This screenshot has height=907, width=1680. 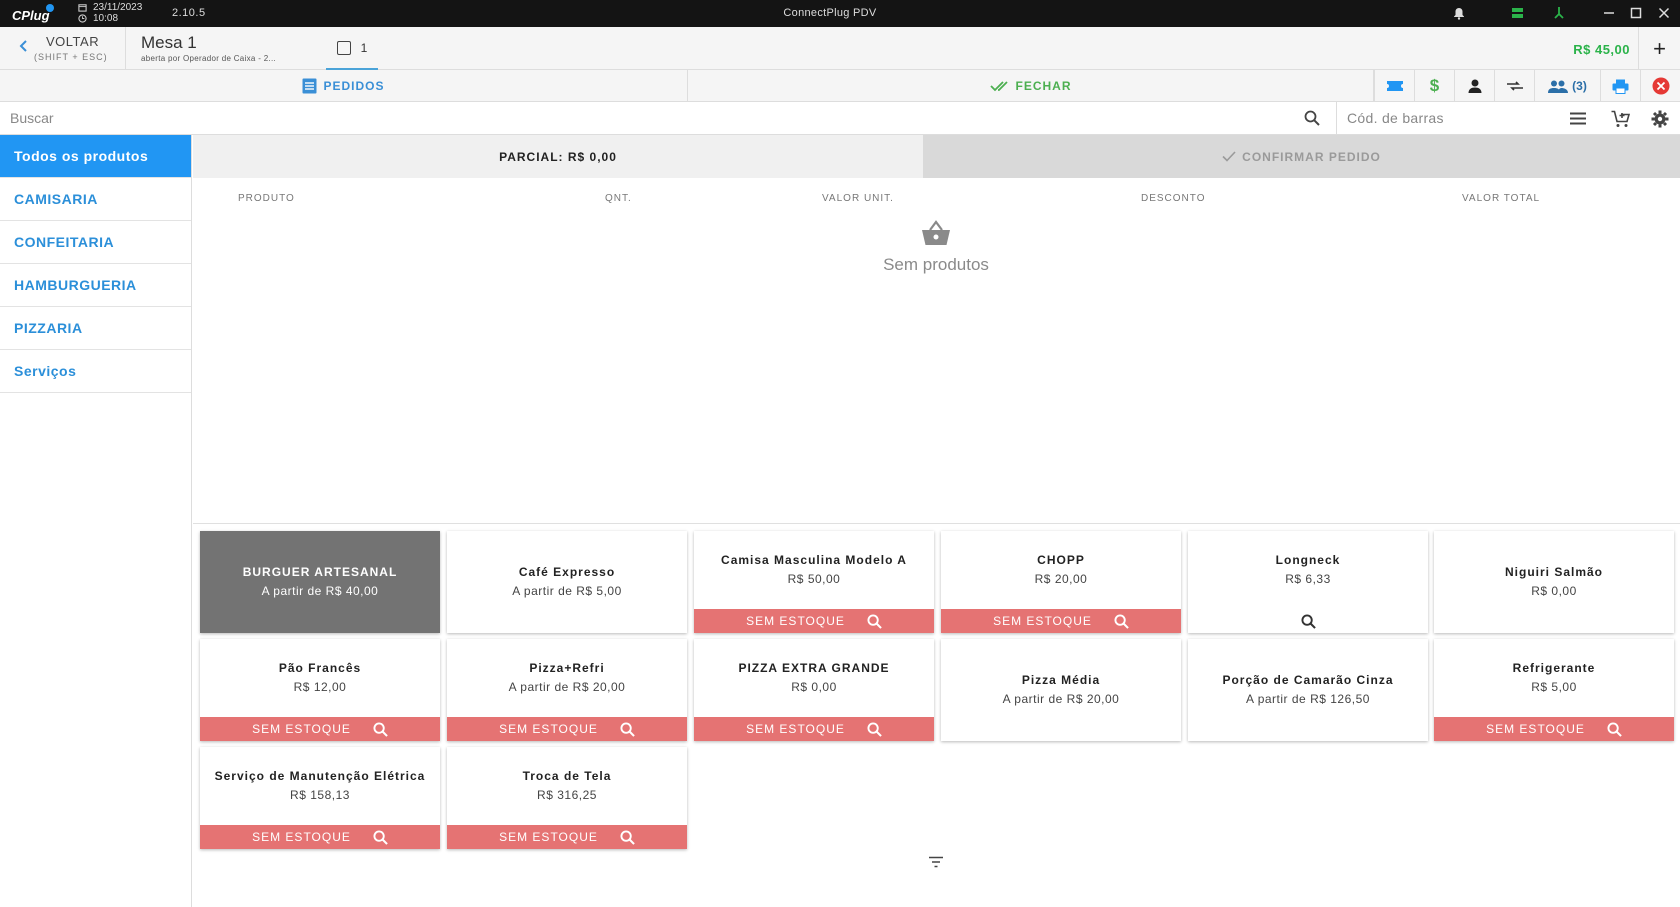 What do you see at coordinates (814, 687) in the screenshot?
I see `product-price: R$ 0,00` at bounding box center [814, 687].